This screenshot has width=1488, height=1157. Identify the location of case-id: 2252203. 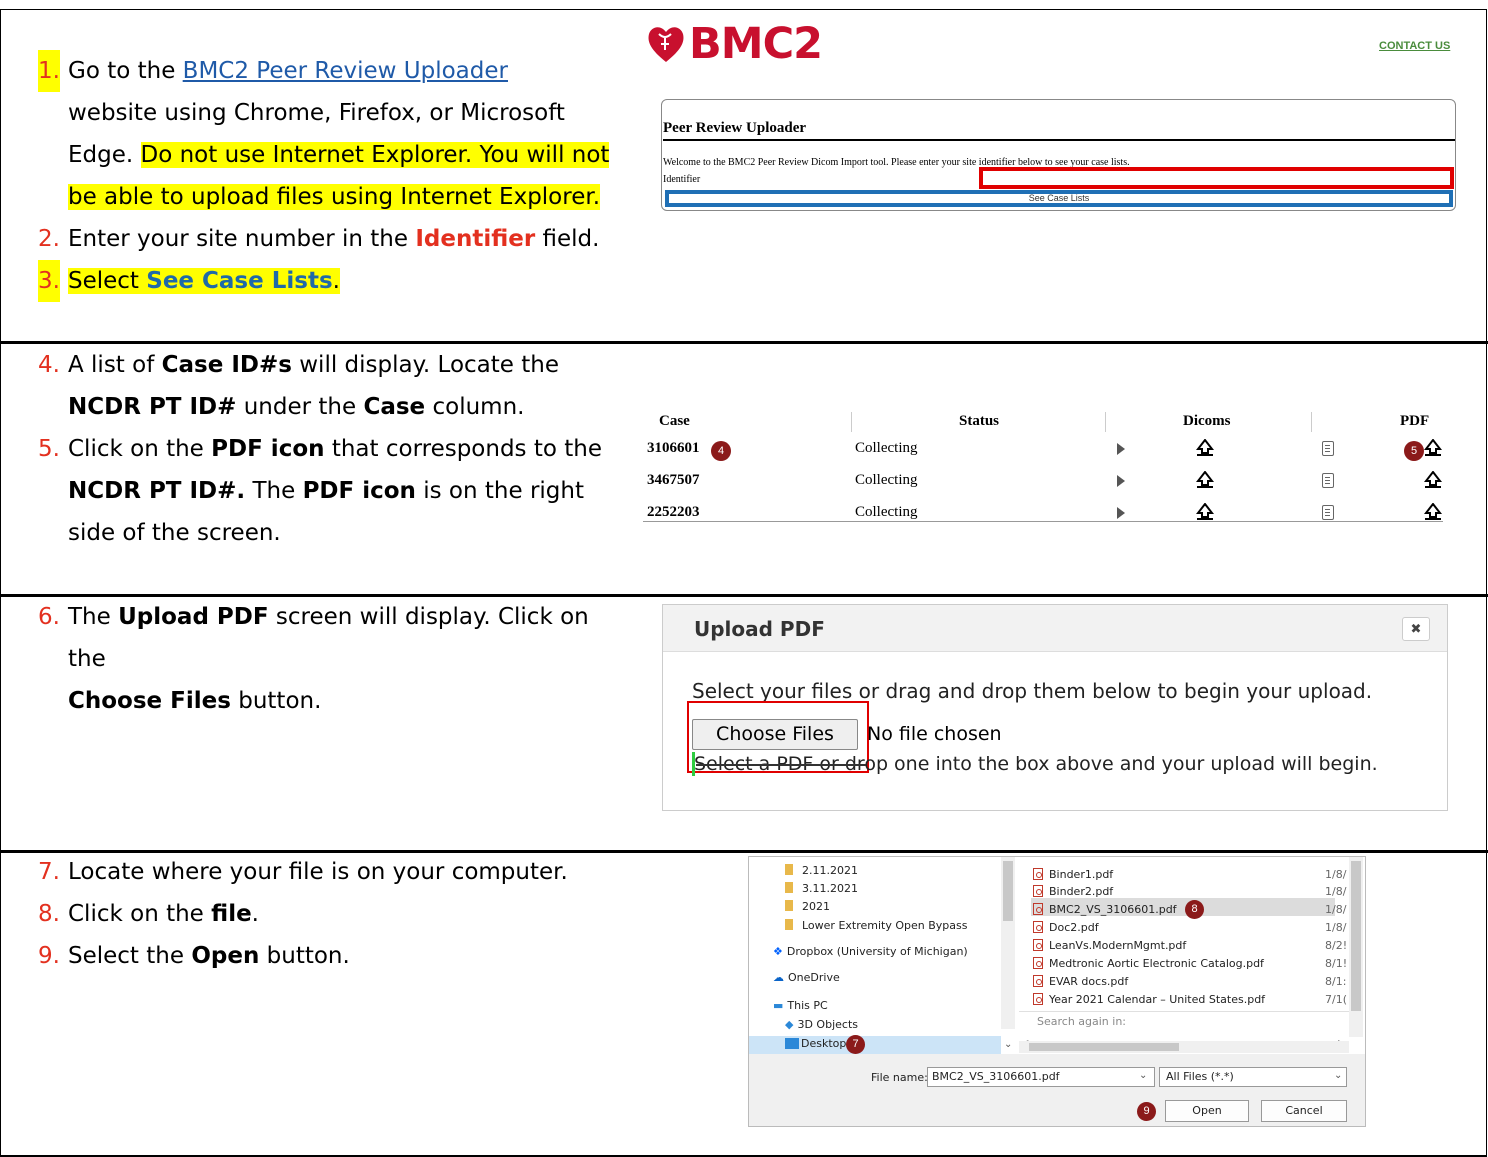
(673, 512).